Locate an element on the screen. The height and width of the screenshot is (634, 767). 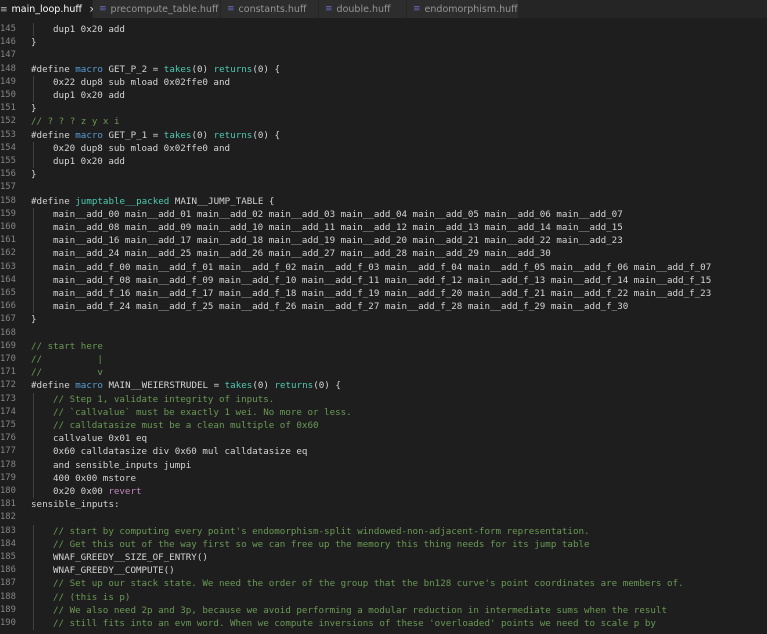
code-line: 154 0x20 dup8 sub mload 0x02ffe0 and is located at coordinates (383, 148).